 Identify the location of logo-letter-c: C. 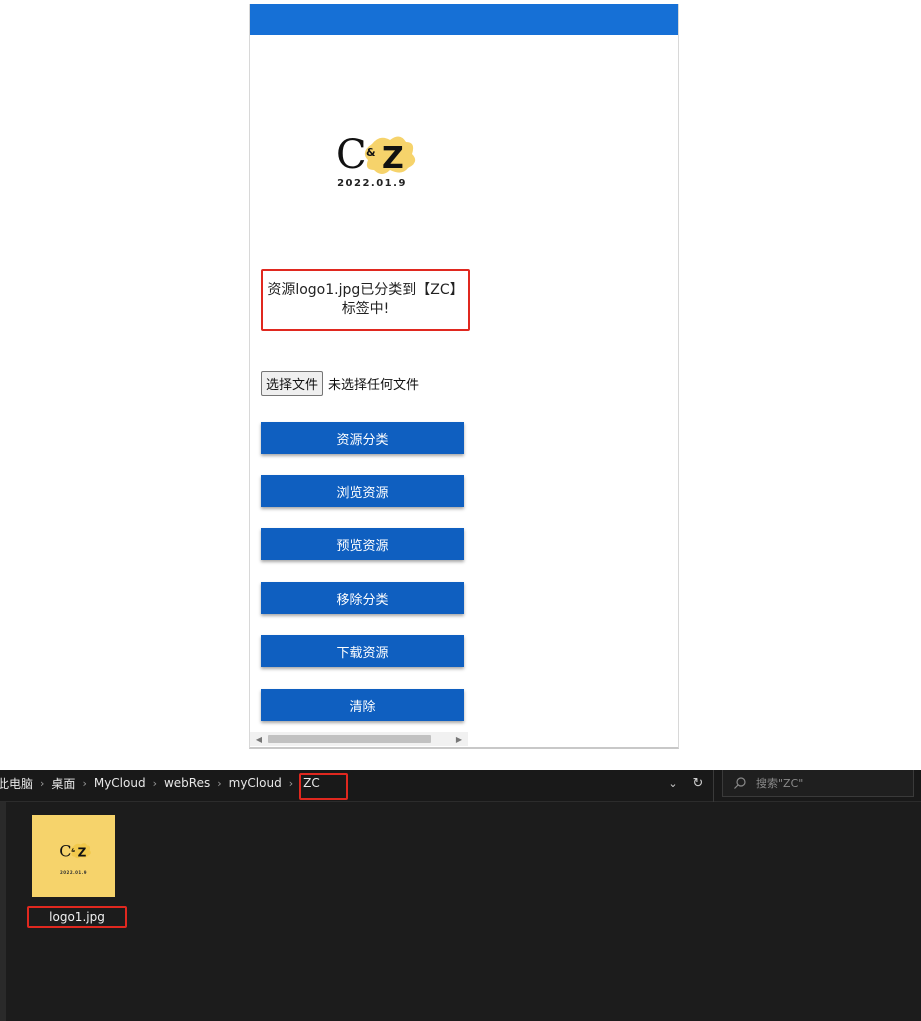
(351, 155).